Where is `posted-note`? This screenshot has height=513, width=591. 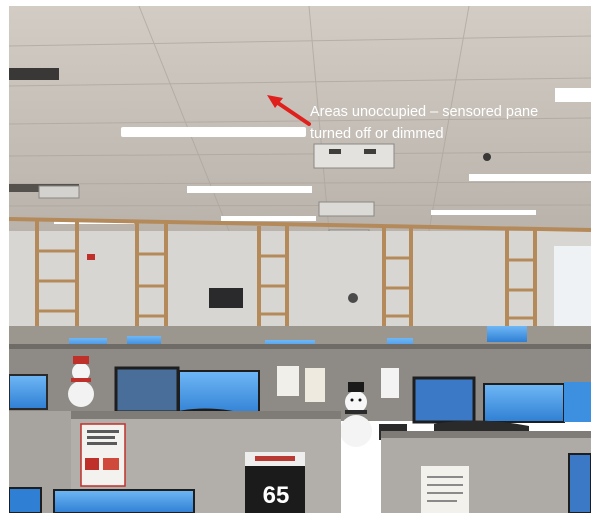 posted-note is located at coordinates (445, 489).